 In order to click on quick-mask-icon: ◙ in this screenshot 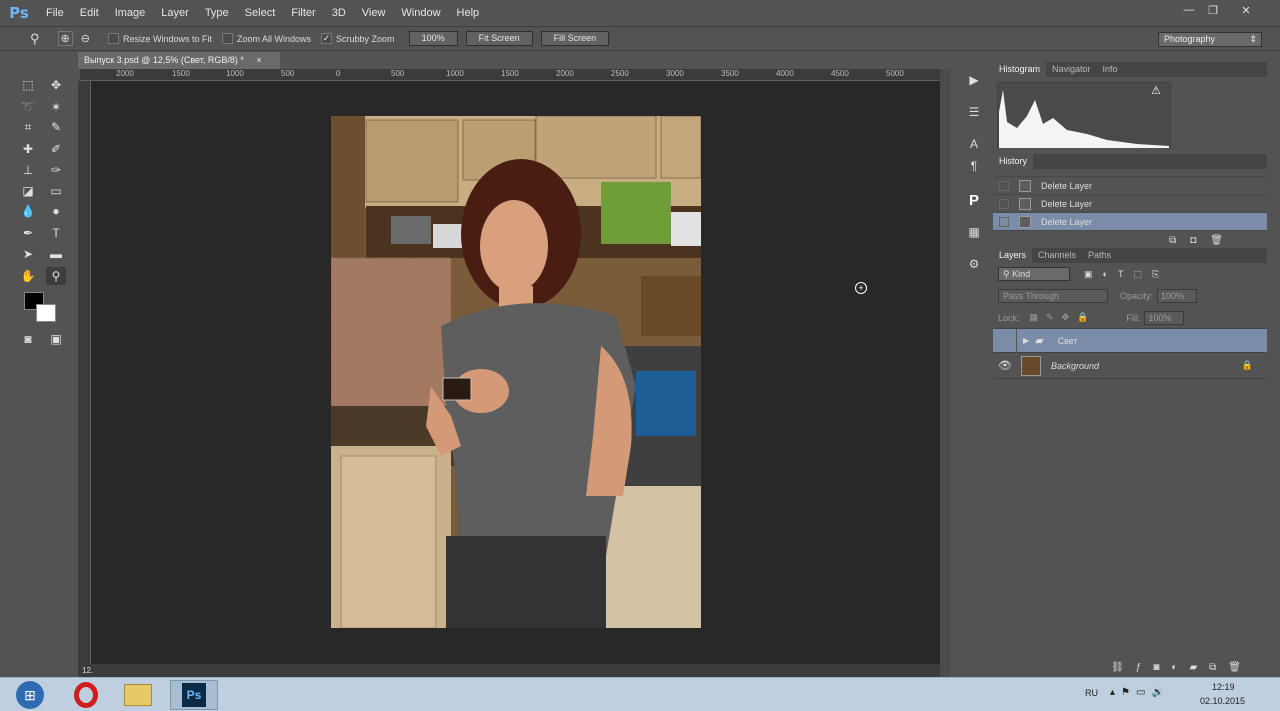, I will do `click(28, 339)`.